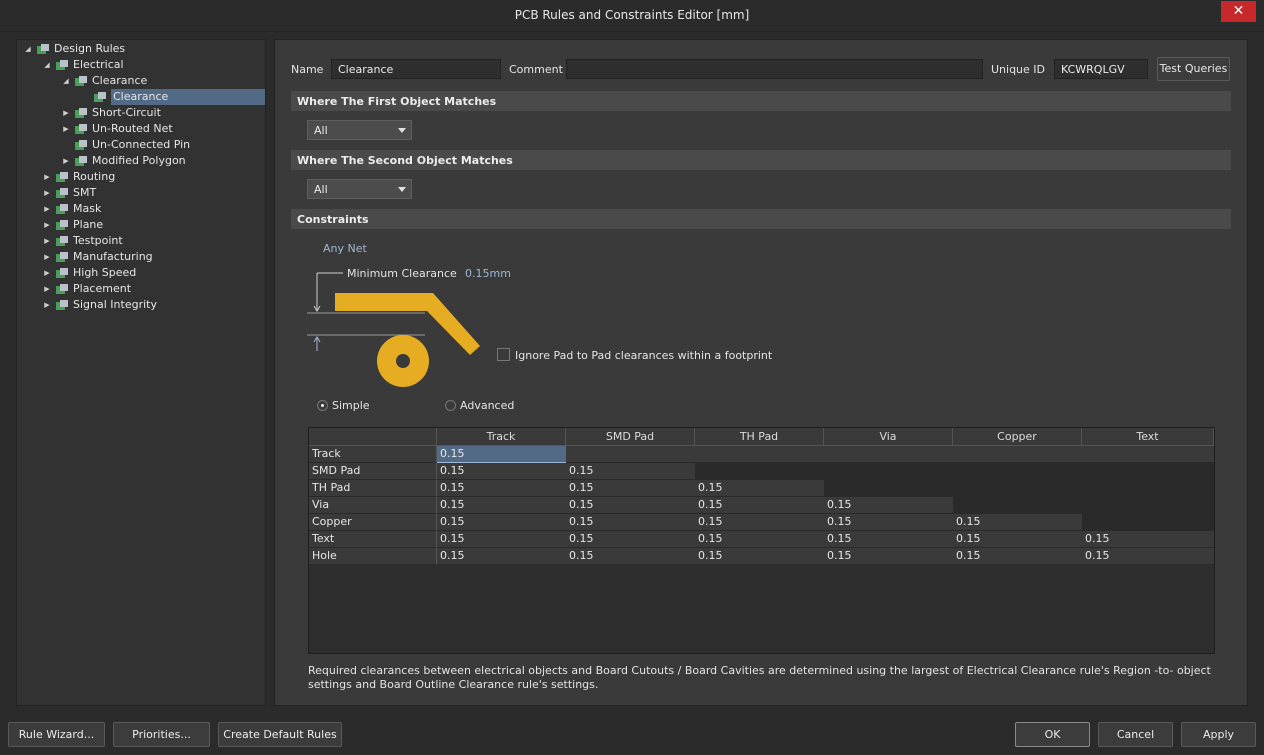 The width and height of the screenshot is (1264, 755). What do you see at coordinates (322, 405) in the screenshot?
I see `simple-radio` at bounding box center [322, 405].